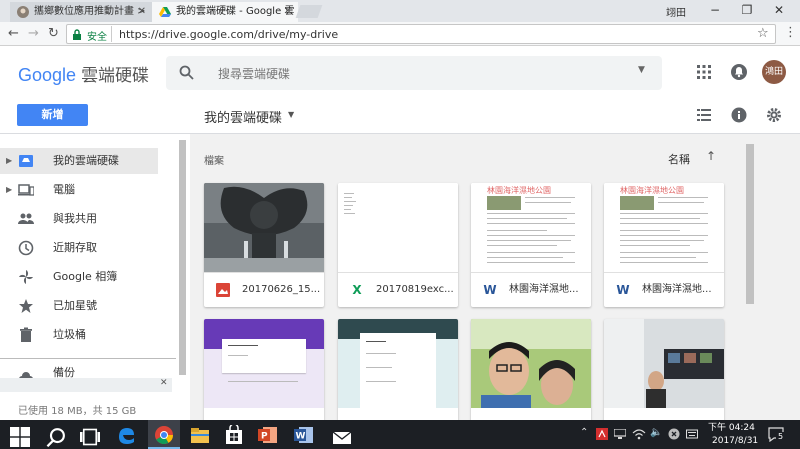 The width and height of the screenshot is (800, 449). I want to click on sidebar-item-starred: 已加星號, so click(79, 306).